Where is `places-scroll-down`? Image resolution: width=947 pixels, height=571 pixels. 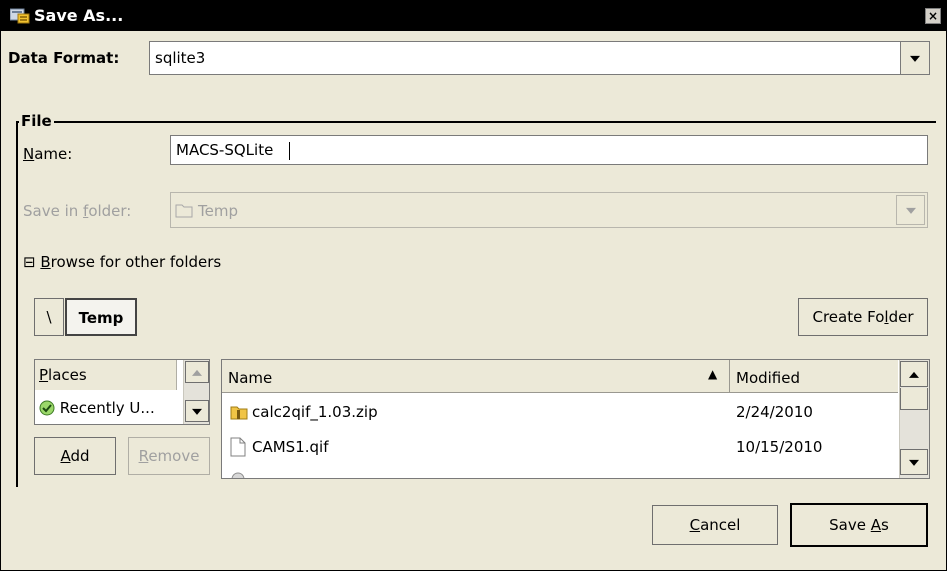
places-scroll-down is located at coordinates (197, 411).